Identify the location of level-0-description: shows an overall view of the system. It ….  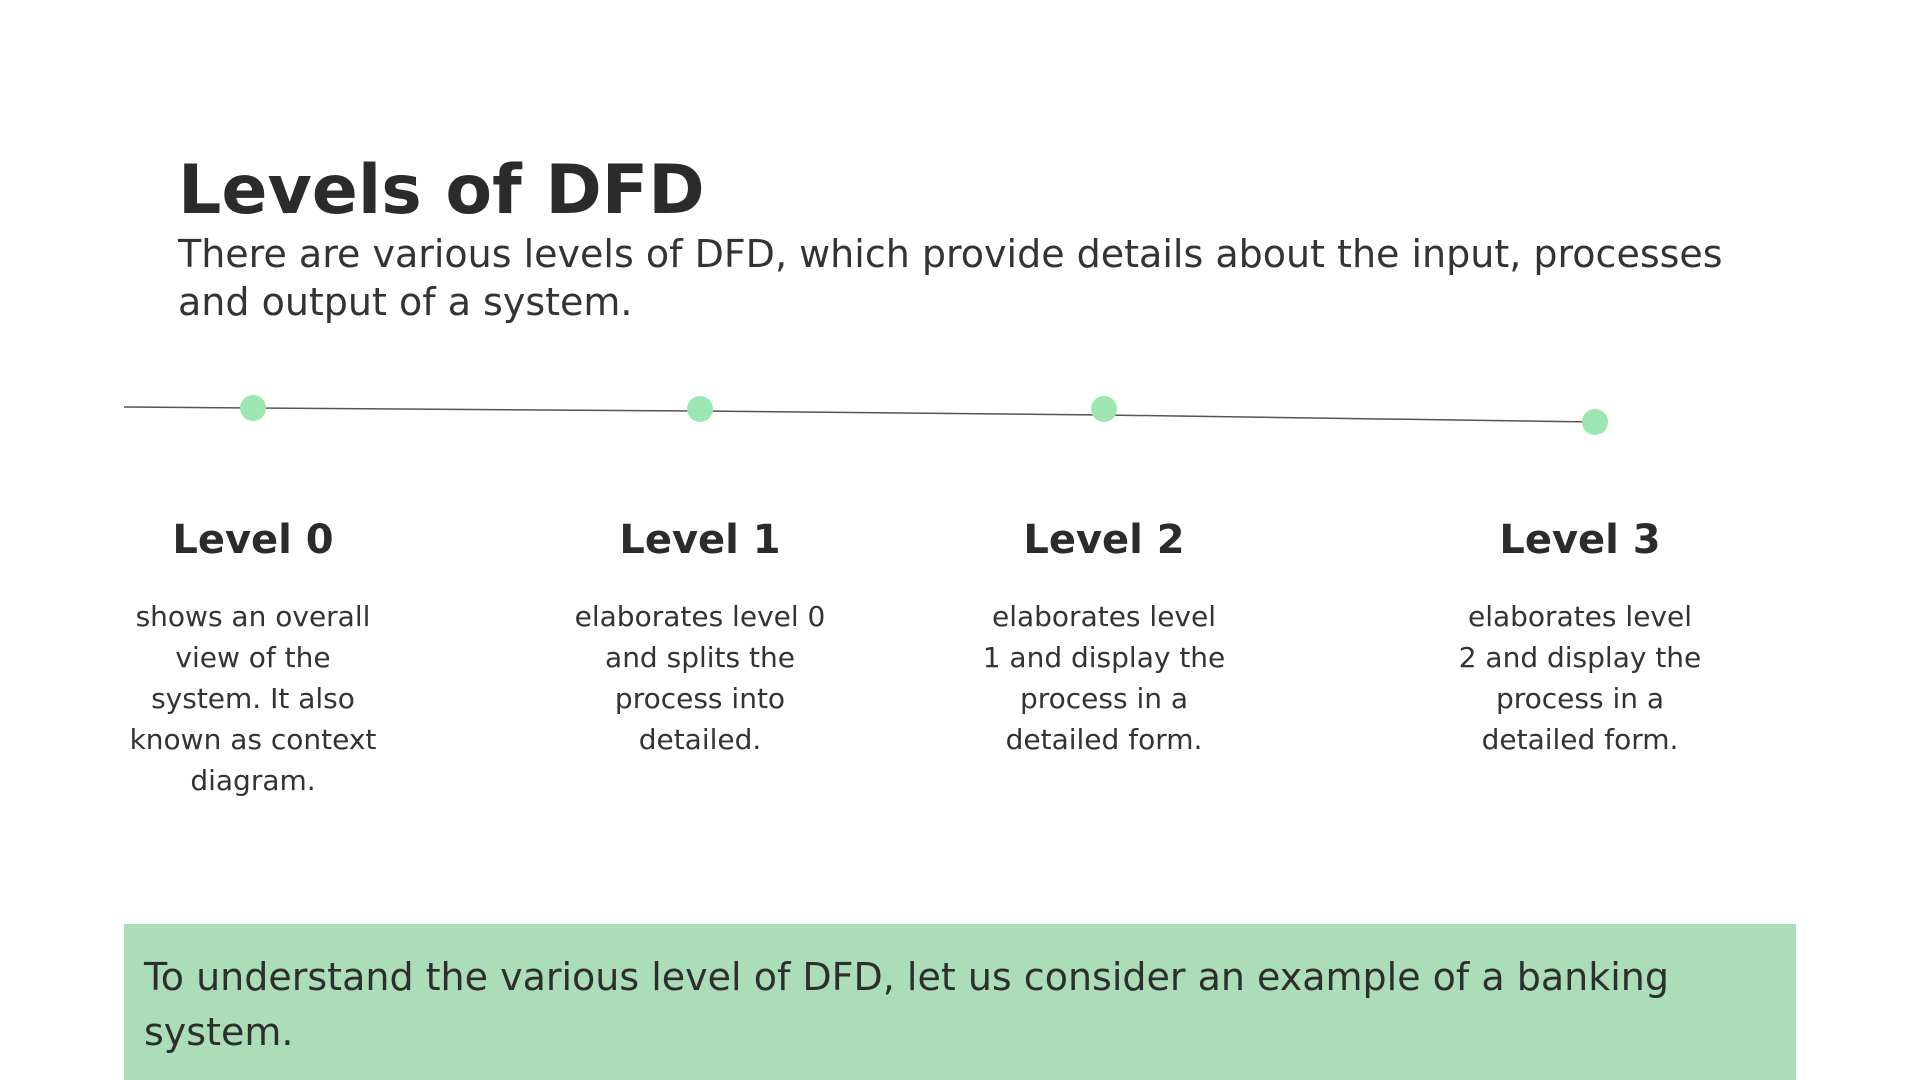
(253, 698).